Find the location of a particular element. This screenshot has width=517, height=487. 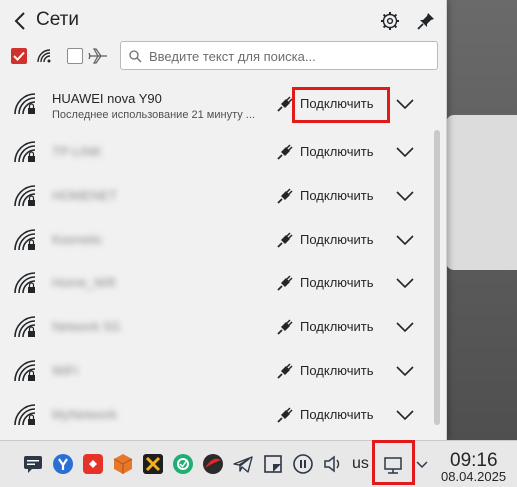

network-name: MyNetwork is located at coordinates (85, 414).